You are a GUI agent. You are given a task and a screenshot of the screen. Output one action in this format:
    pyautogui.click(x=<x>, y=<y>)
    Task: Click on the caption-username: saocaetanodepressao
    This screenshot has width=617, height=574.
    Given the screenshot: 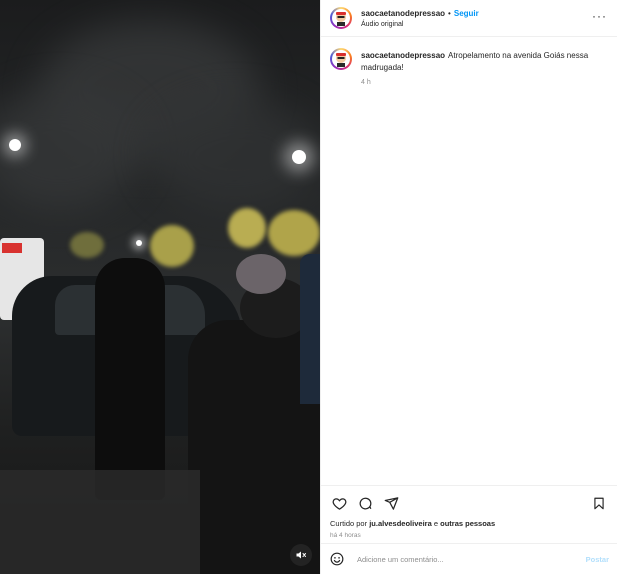 What is the action you would take?
    pyautogui.click(x=403, y=55)
    